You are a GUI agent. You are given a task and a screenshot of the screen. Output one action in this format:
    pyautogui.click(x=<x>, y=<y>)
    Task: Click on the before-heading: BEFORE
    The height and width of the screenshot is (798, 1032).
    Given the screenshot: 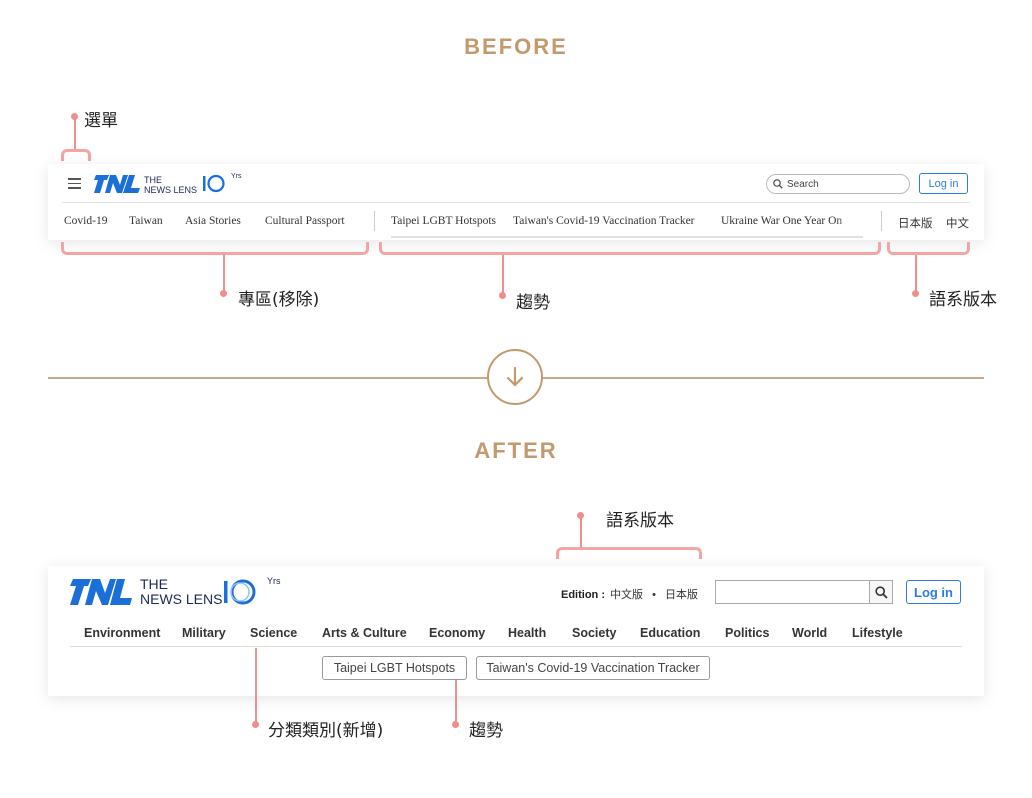 What is the action you would take?
    pyautogui.click(x=516, y=46)
    